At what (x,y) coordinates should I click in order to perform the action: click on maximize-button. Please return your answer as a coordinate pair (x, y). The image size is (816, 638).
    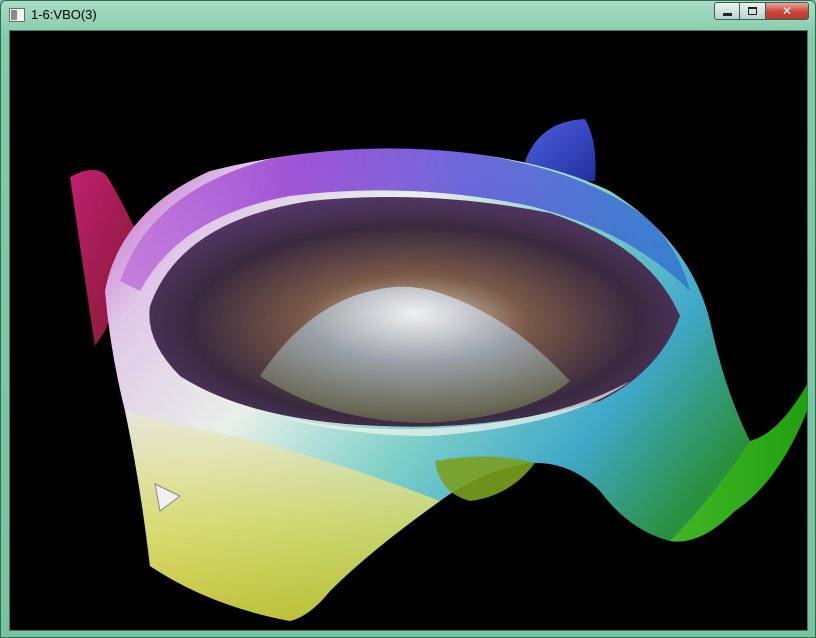
    Looking at the image, I should click on (753, 11).